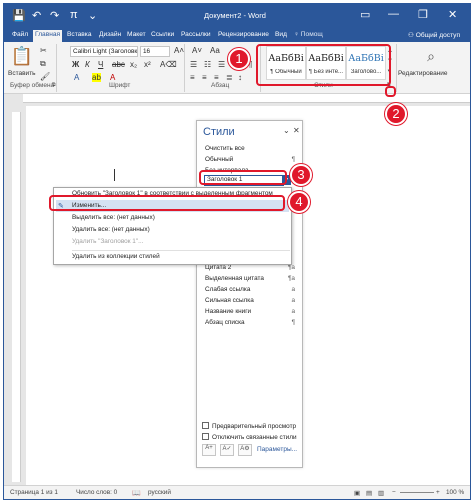 The width and height of the screenshot is (474, 502). I want to click on underline-icon: Ч, so click(100, 64).